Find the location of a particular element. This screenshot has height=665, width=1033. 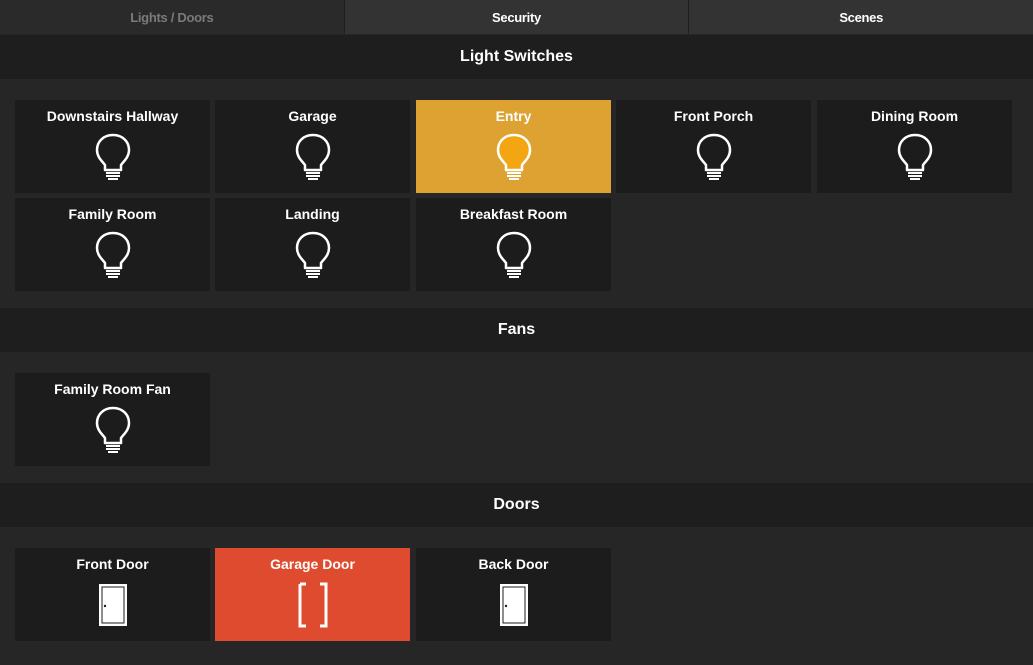

section-header-fans: Fans is located at coordinates (516, 330).